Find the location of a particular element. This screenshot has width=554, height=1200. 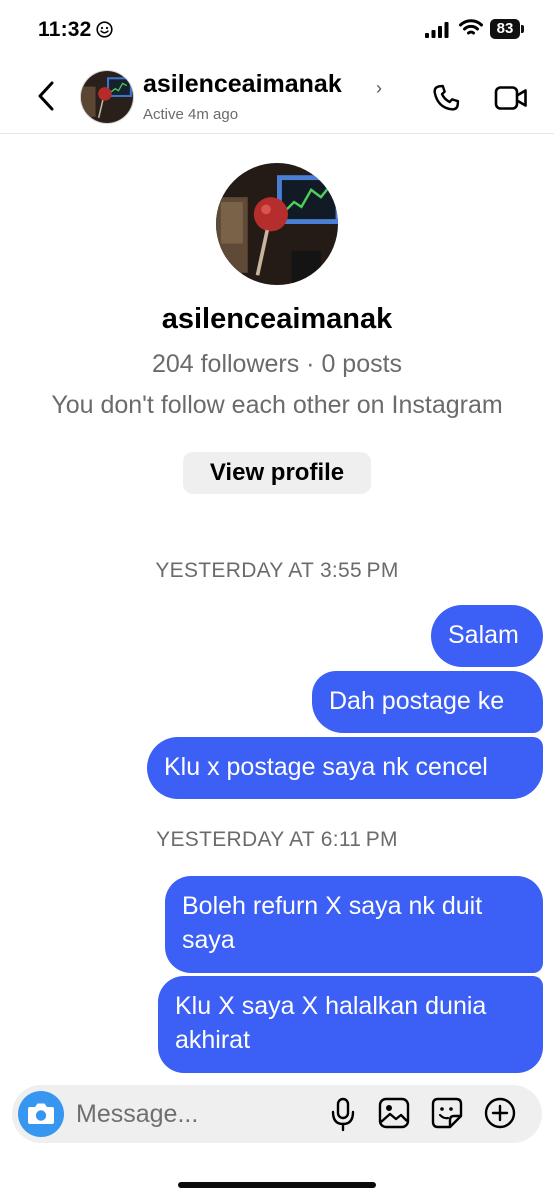

message-bubble: Klu X saya X halalkan dunia akhirat is located at coordinates (350, 1024).